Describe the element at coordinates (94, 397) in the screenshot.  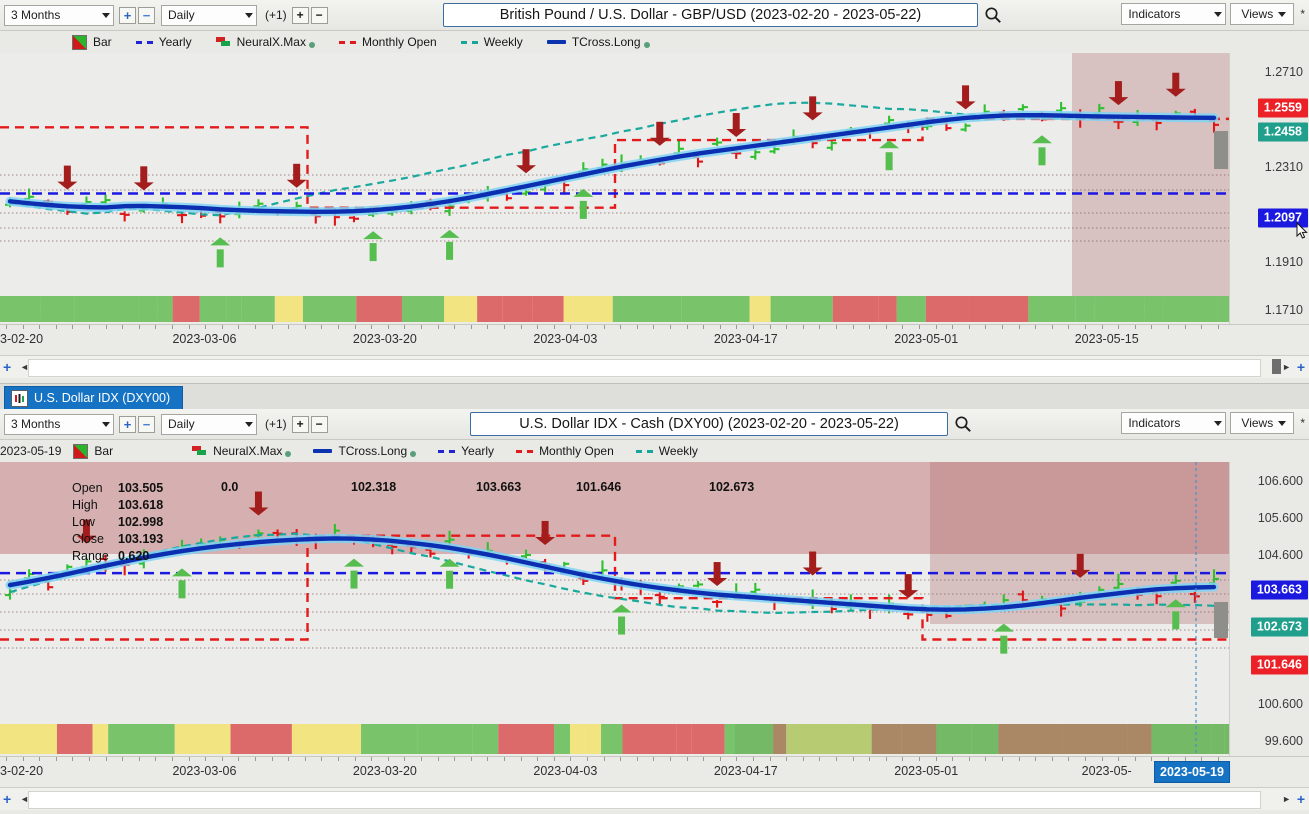
I see `tab-dxy00: U.S. Dollar IDX (DXY00)` at that location.